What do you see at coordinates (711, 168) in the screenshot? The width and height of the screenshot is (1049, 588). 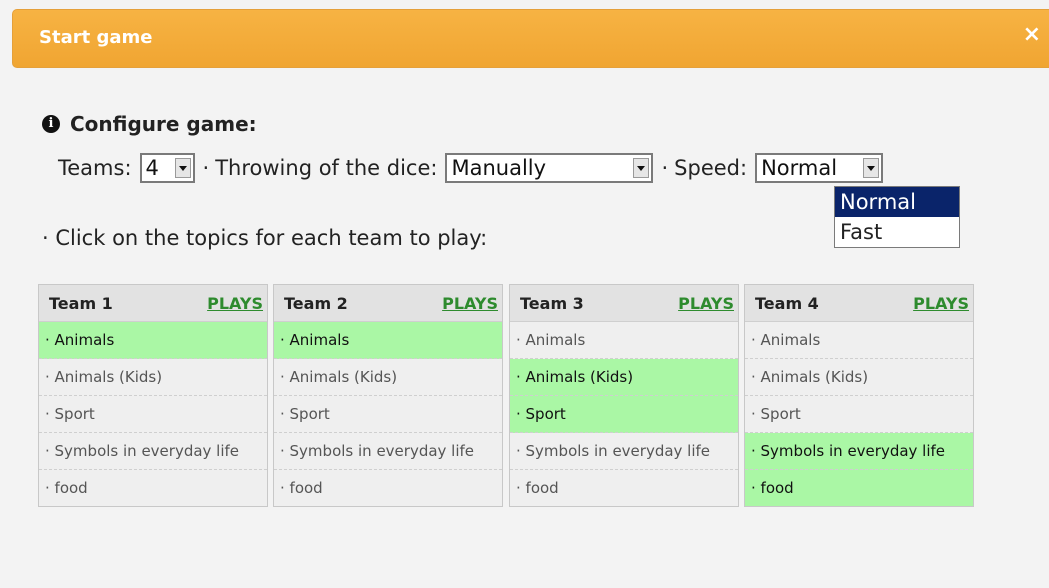 I see `speed-label: Speed:` at bounding box center [711, 168].